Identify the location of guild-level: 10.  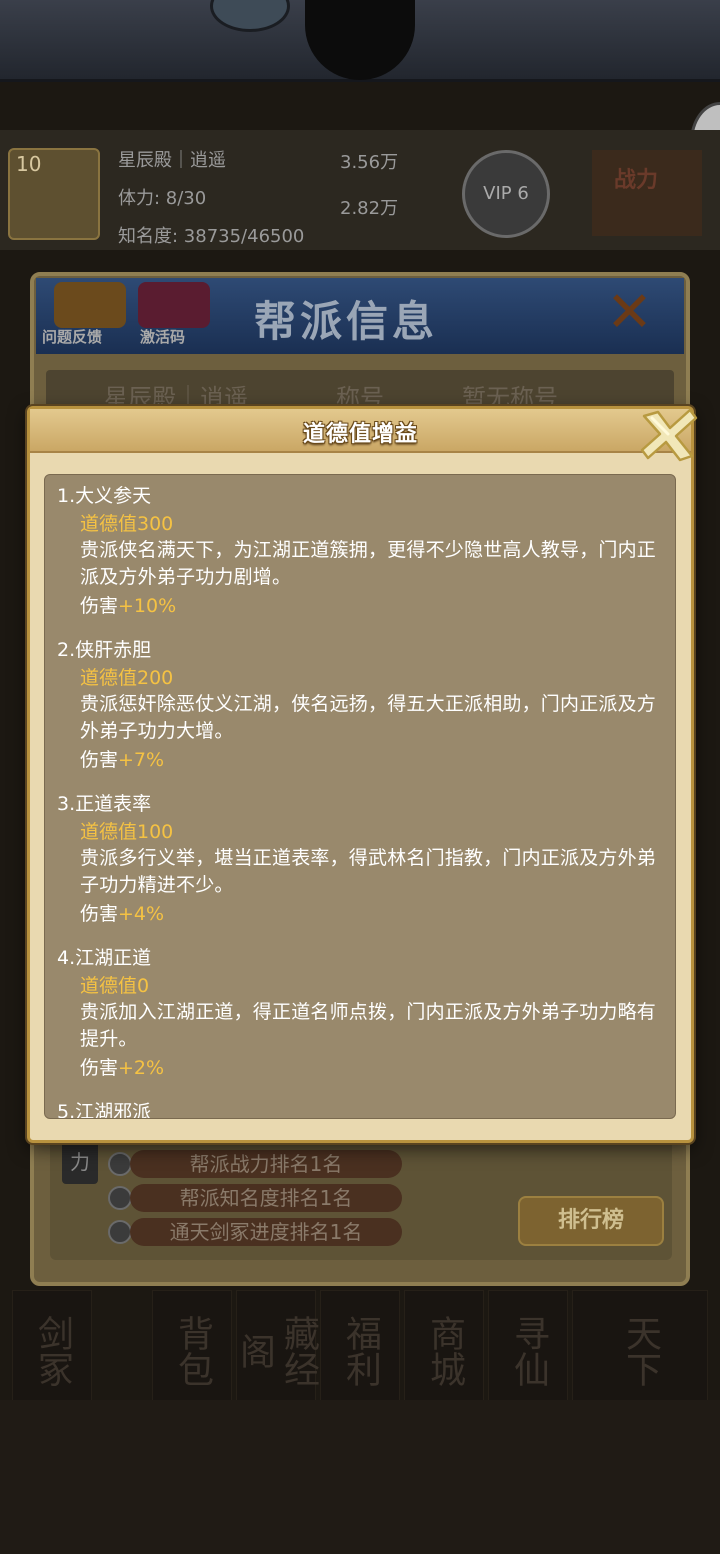
(29, 164).